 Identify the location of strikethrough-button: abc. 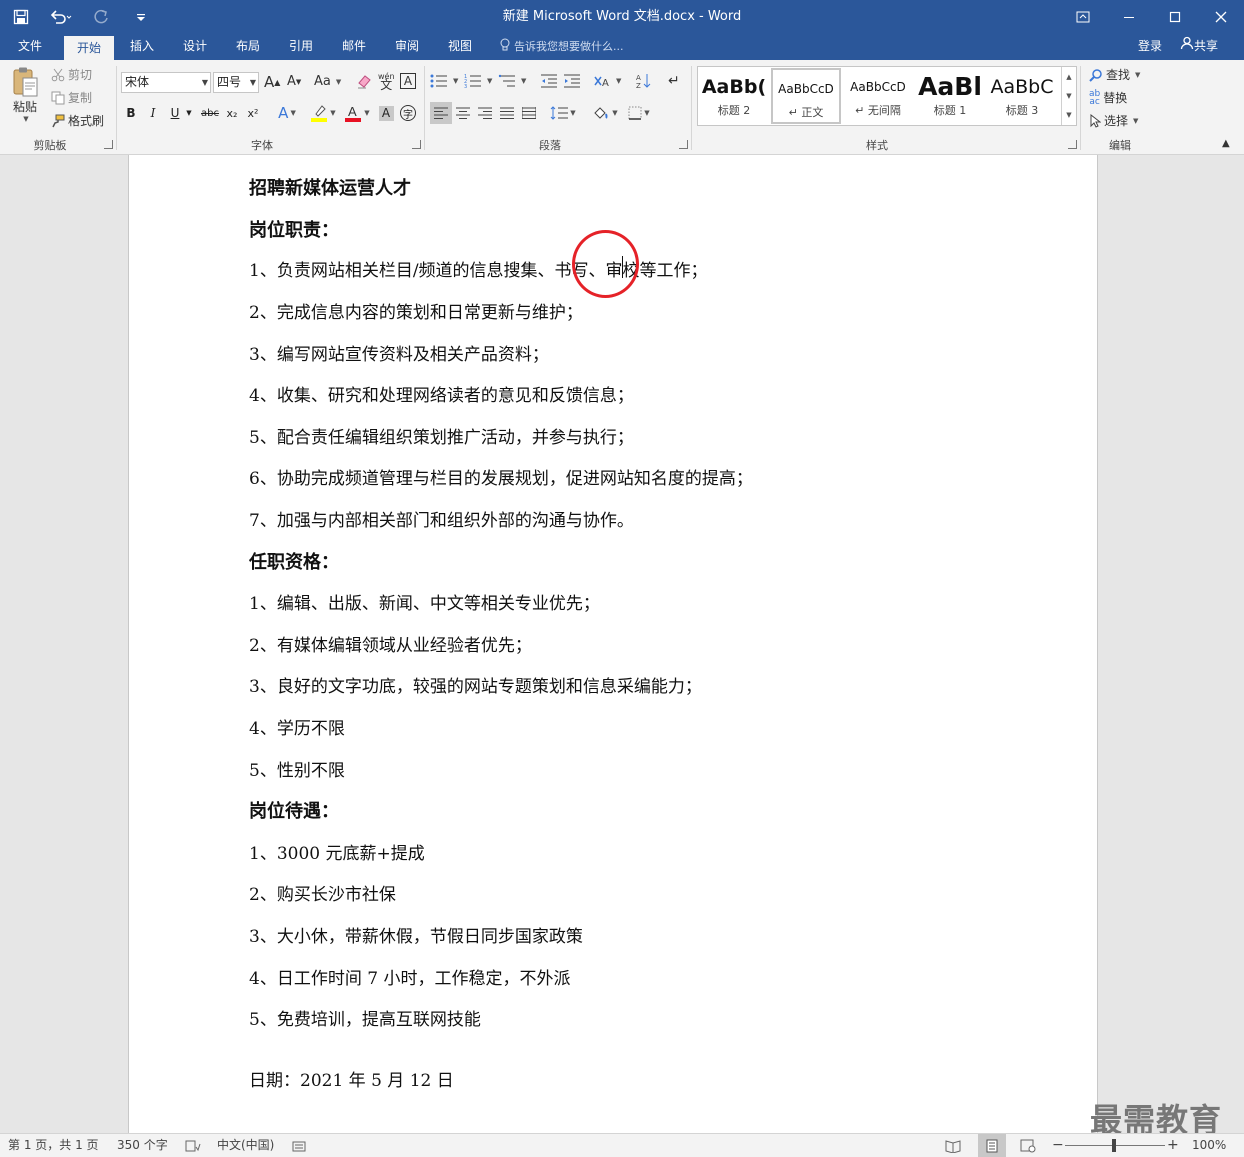
(210, 113).